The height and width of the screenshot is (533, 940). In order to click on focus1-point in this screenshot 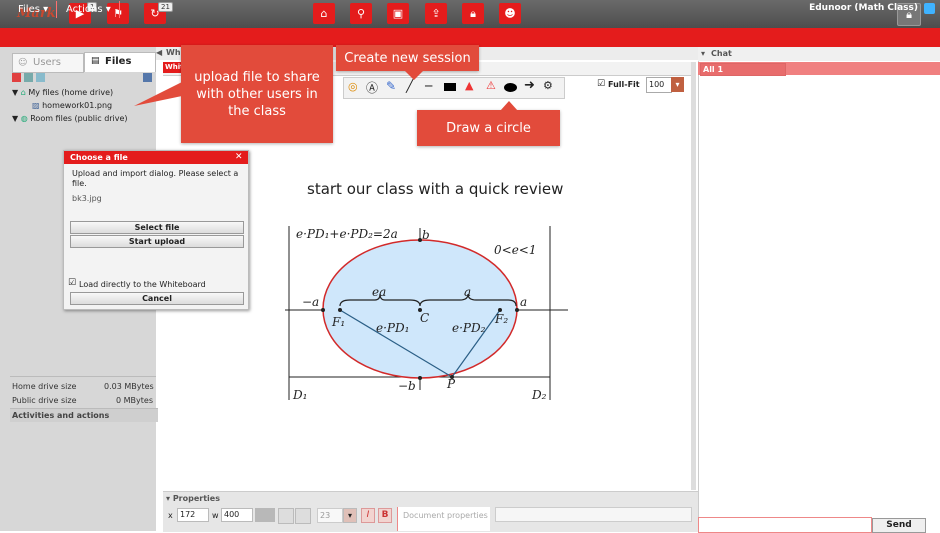, I will do `click(340, 310)`.